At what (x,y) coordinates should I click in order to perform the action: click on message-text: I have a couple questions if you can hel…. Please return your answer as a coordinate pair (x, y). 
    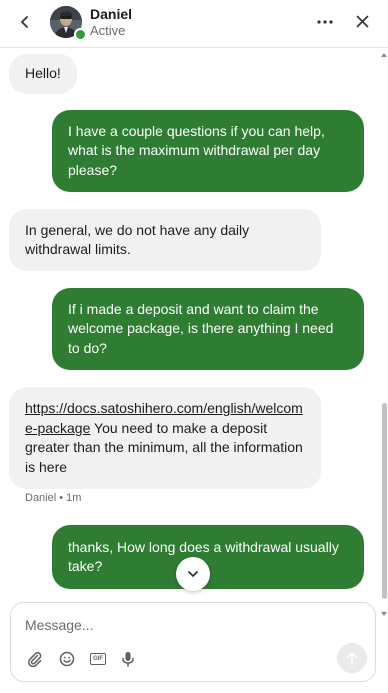
    Looking at the image, I should click on (196, 150).